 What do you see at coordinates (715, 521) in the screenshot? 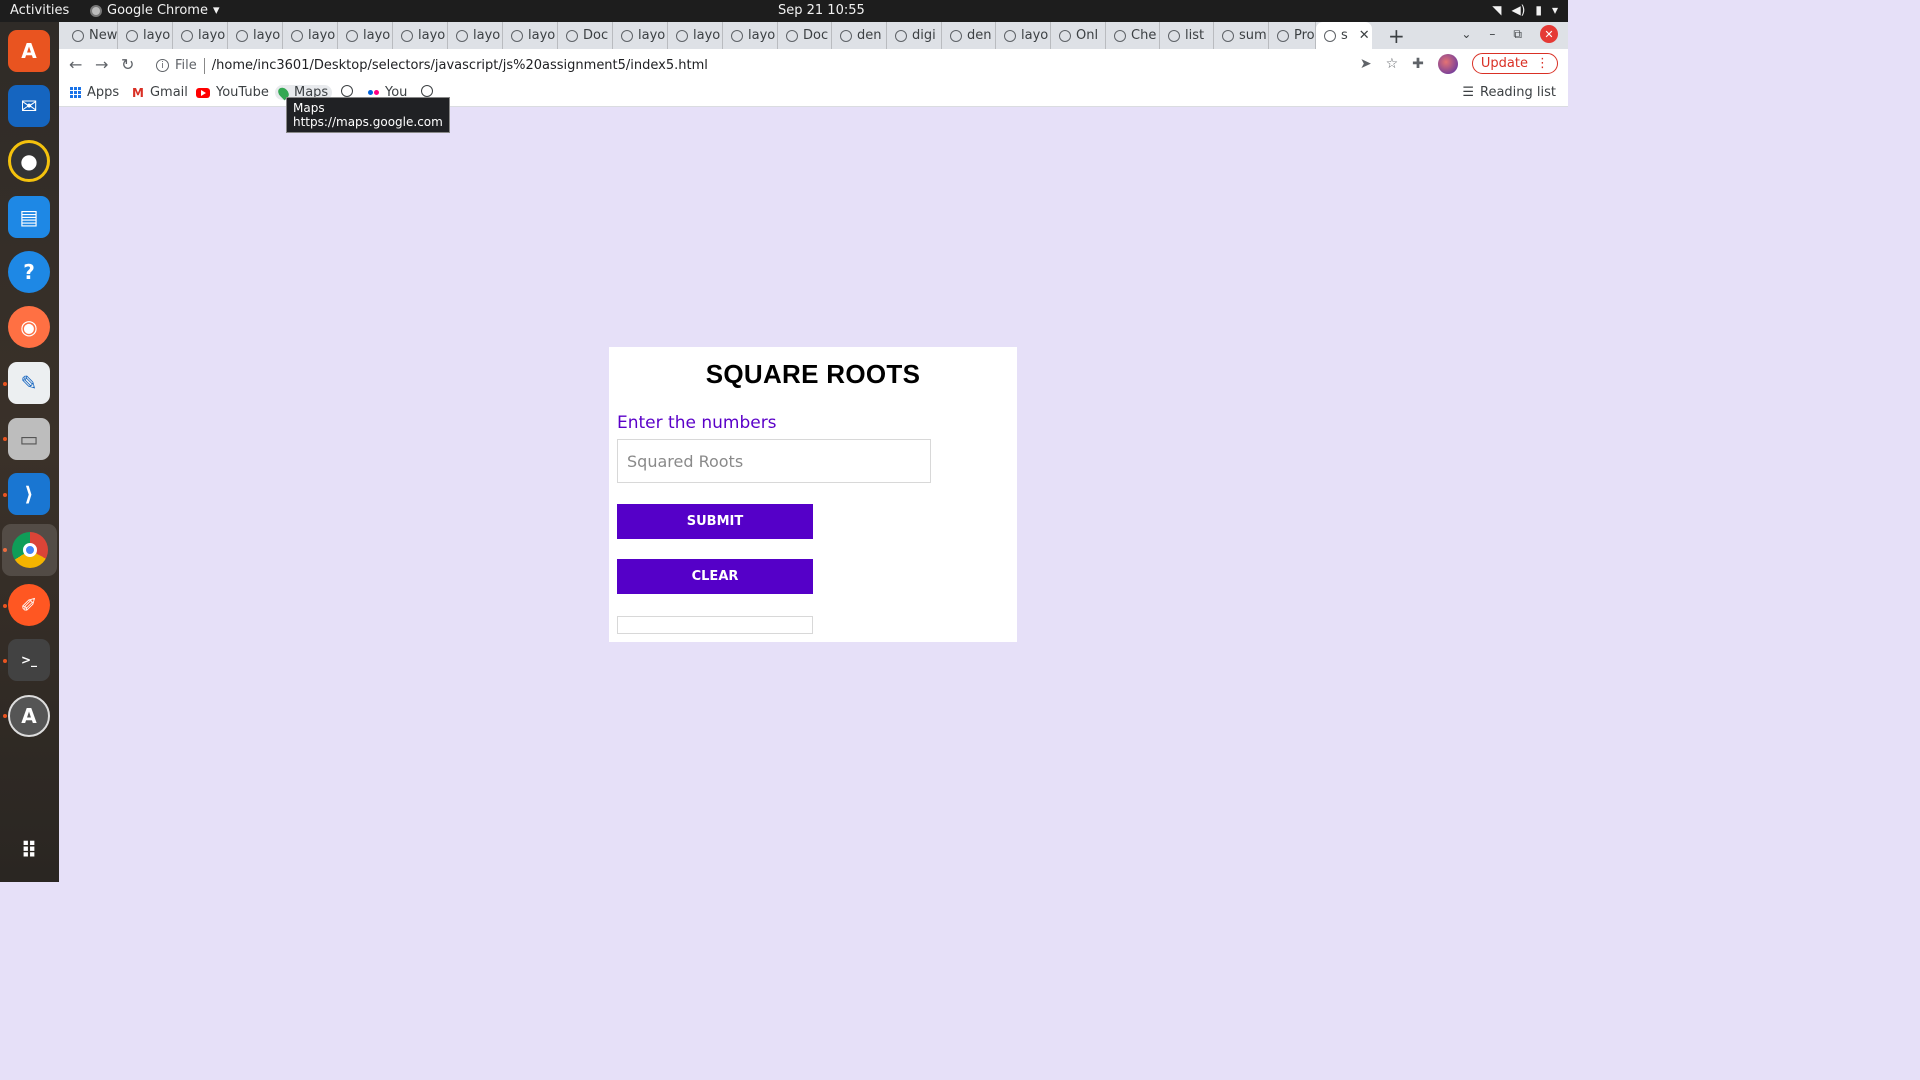
I see `submit-button: SUBMIT` at bounding box center [715, 521].